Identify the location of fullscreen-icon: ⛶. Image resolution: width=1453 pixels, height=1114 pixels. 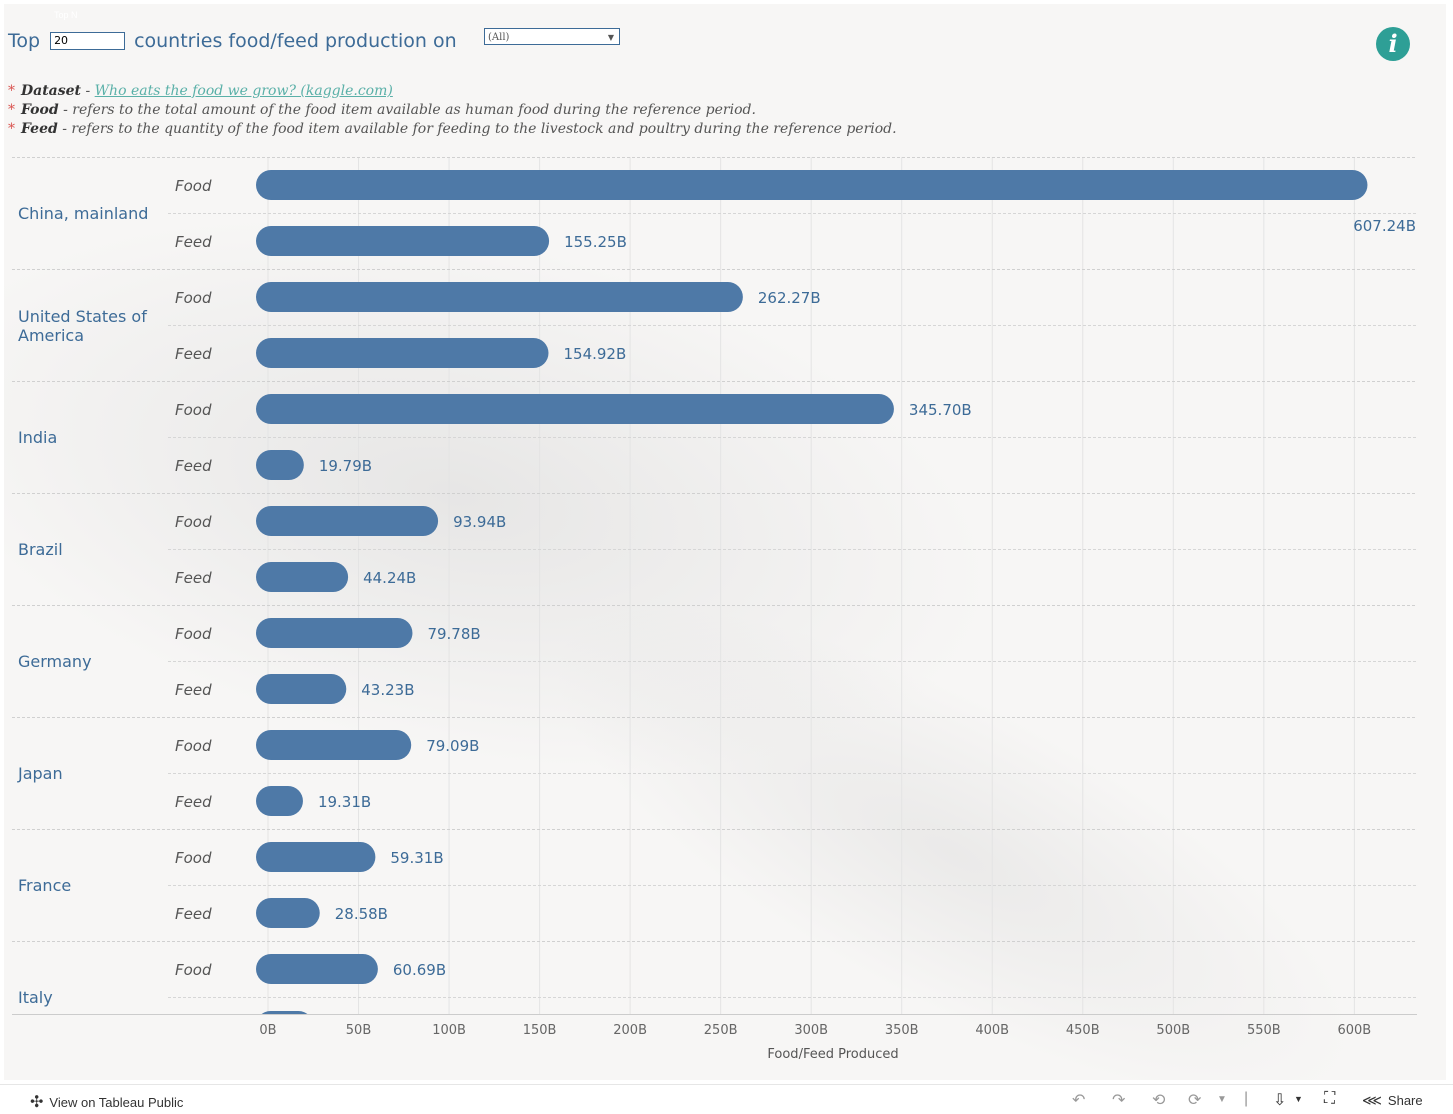
(1329, 1099).